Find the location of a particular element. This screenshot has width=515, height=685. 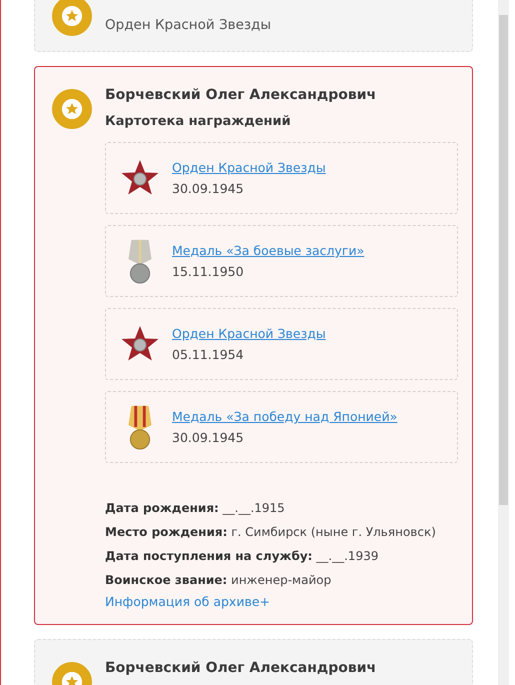

award-date: 05.11.1954 is located at coordinates (208, 354).